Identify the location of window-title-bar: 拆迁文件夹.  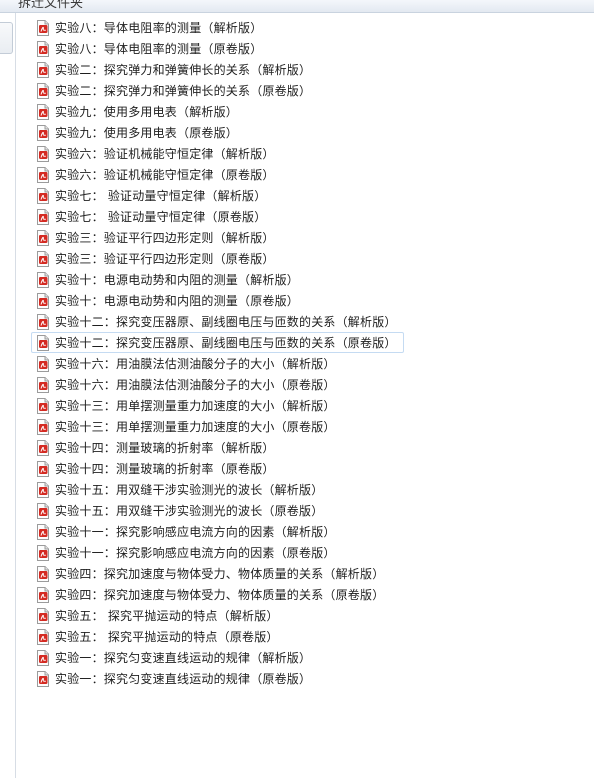
(297, 6).